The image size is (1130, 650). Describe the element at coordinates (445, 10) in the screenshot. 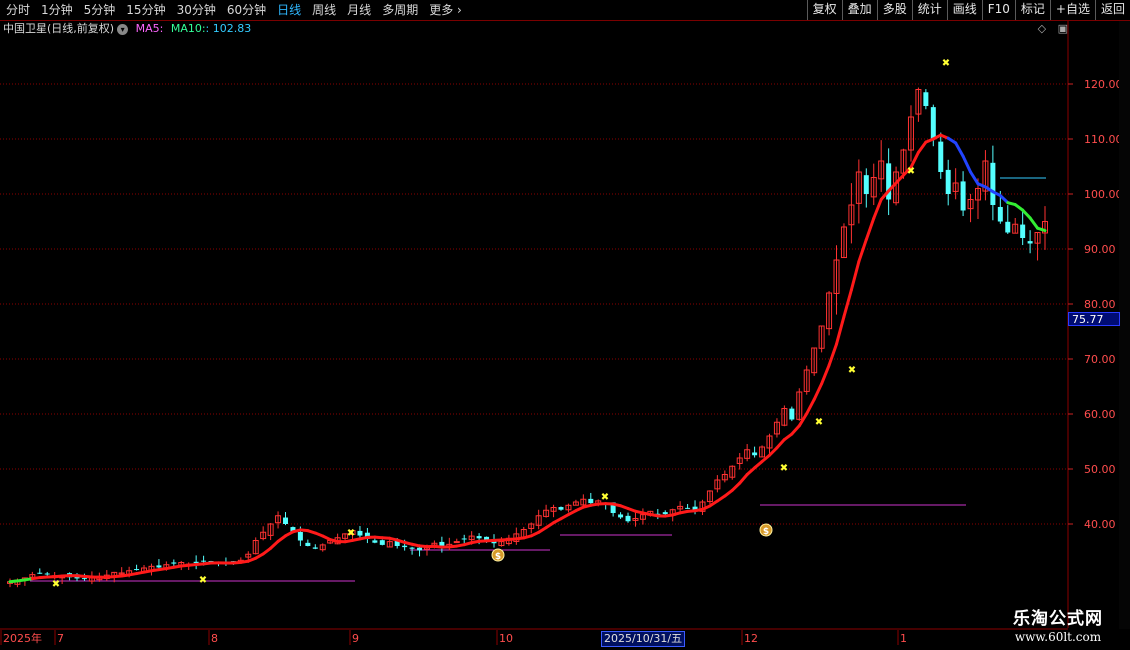

I see `period-tab-10: 更多 ›` at that location.